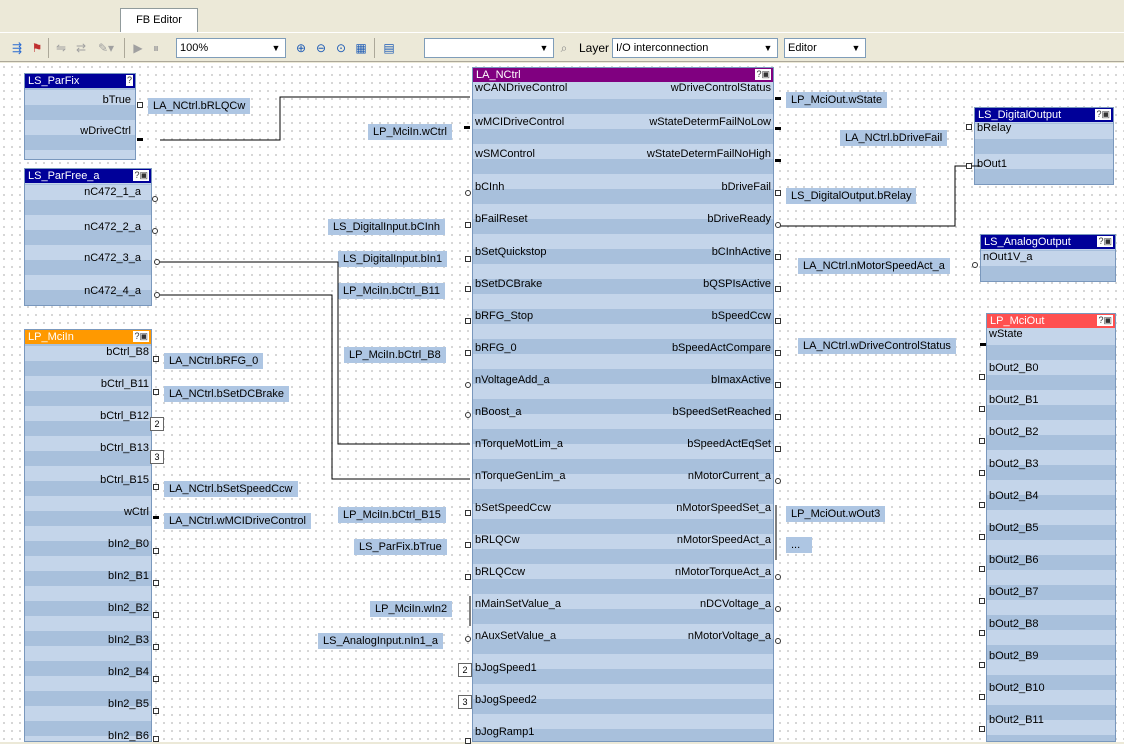  I want to click on pin-nmotorvoltage-a: nMotorVoltage_a, so click(729, 636).